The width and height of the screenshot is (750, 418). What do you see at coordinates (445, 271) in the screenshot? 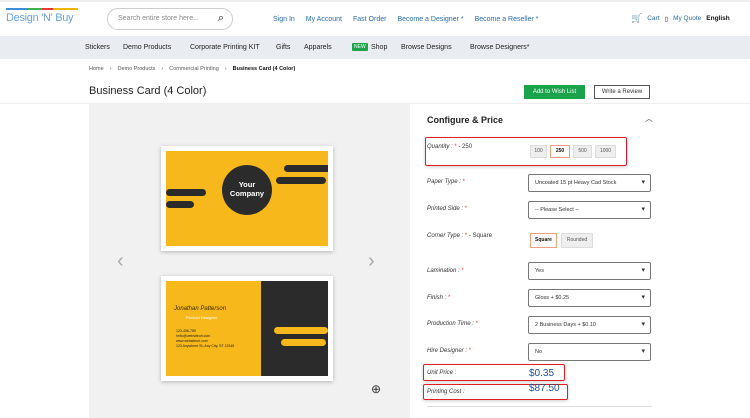
I see `lamination-label: Lamination : *` at bounding box center [445, 271].